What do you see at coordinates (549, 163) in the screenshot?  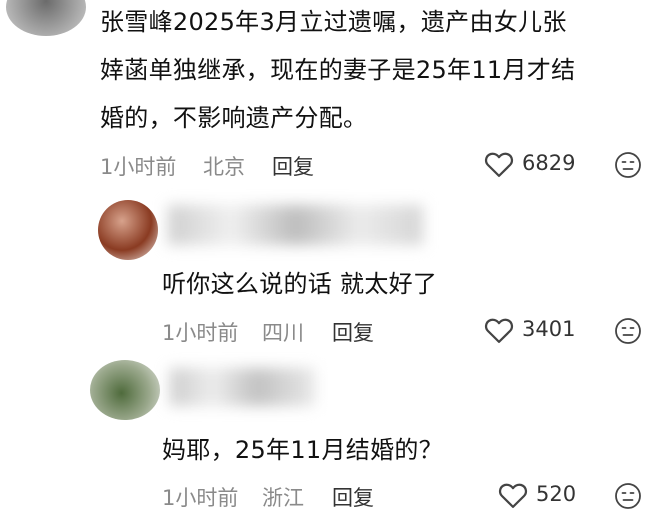 I see `like-count: 6829` at bounding box center [549, 163].